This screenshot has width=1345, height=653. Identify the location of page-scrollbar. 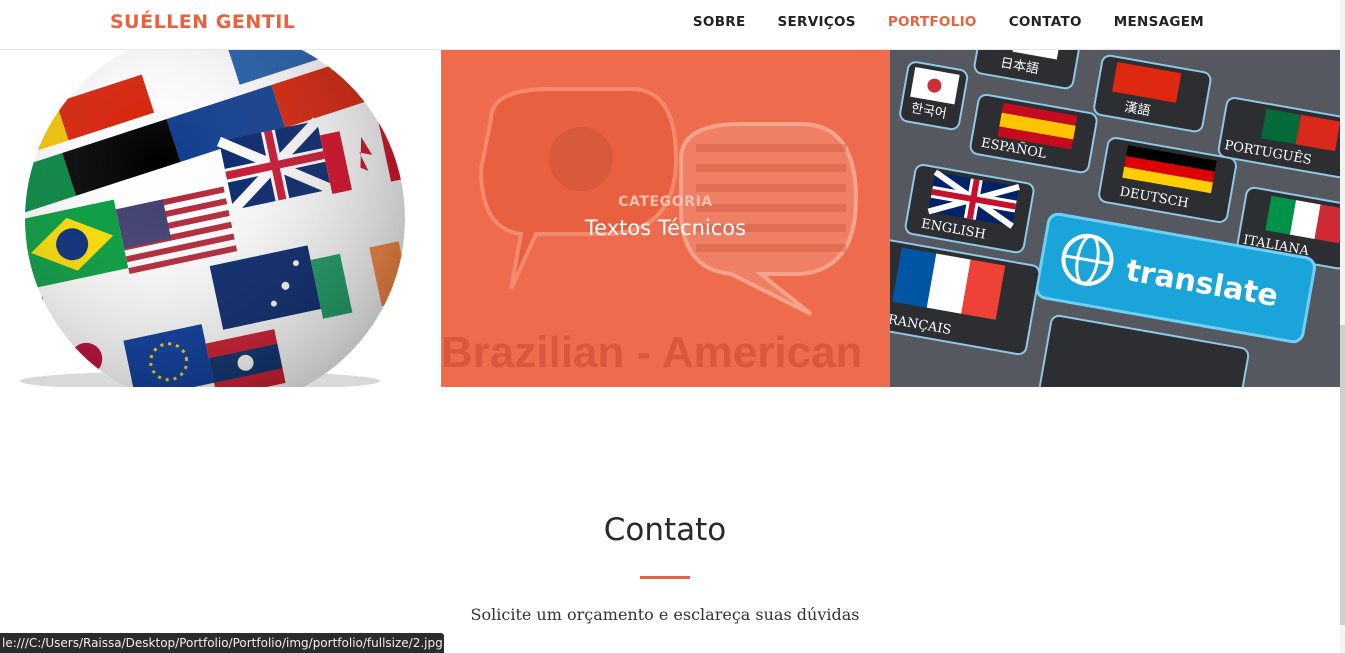
(1342, 326).